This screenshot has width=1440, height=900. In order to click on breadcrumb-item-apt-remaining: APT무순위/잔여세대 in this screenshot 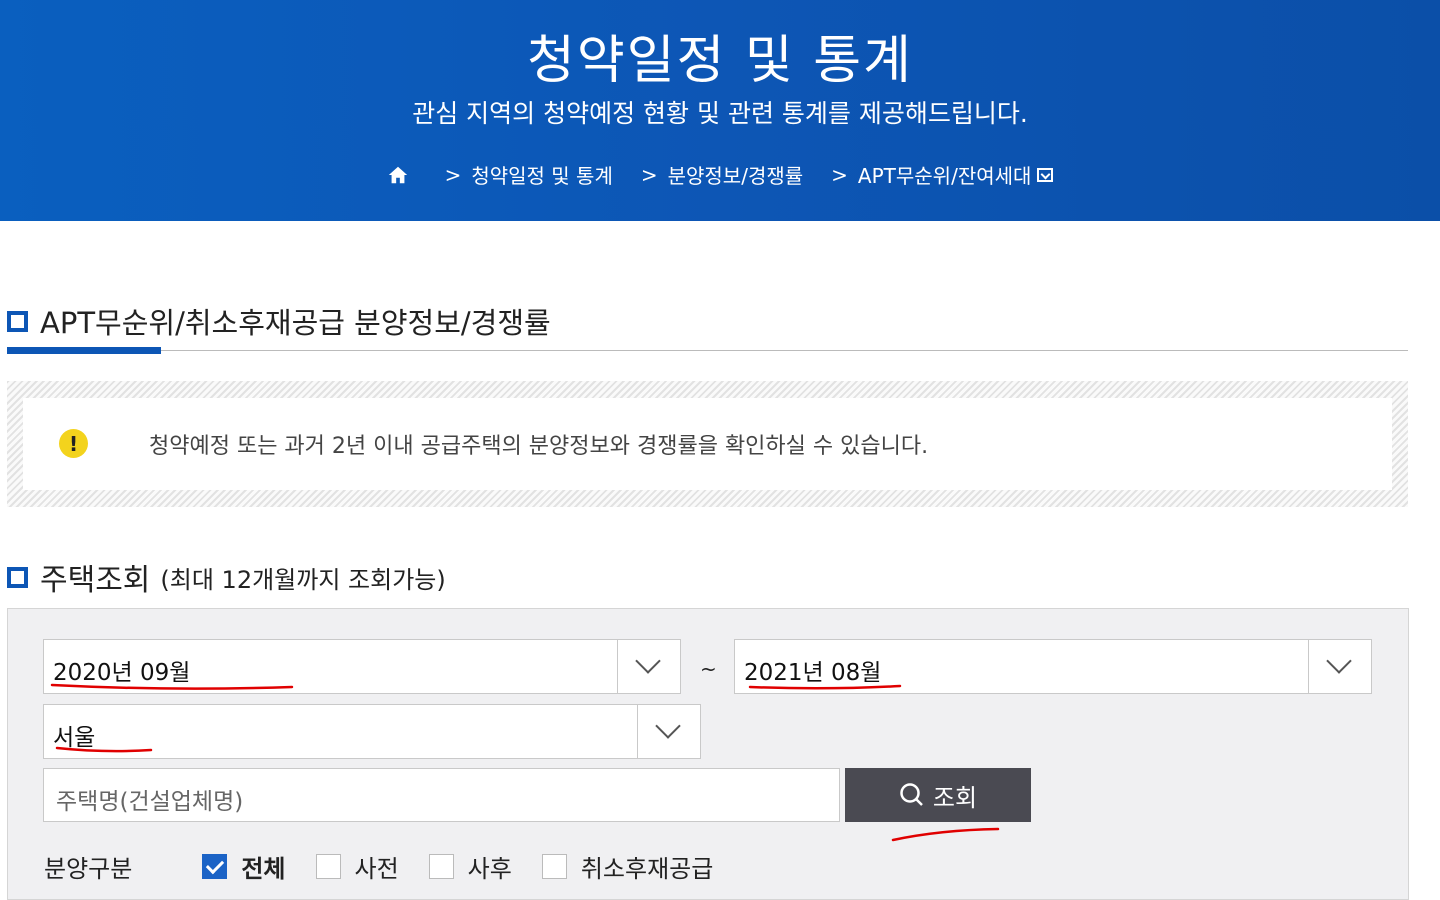, I will do `click(945, 174)`.